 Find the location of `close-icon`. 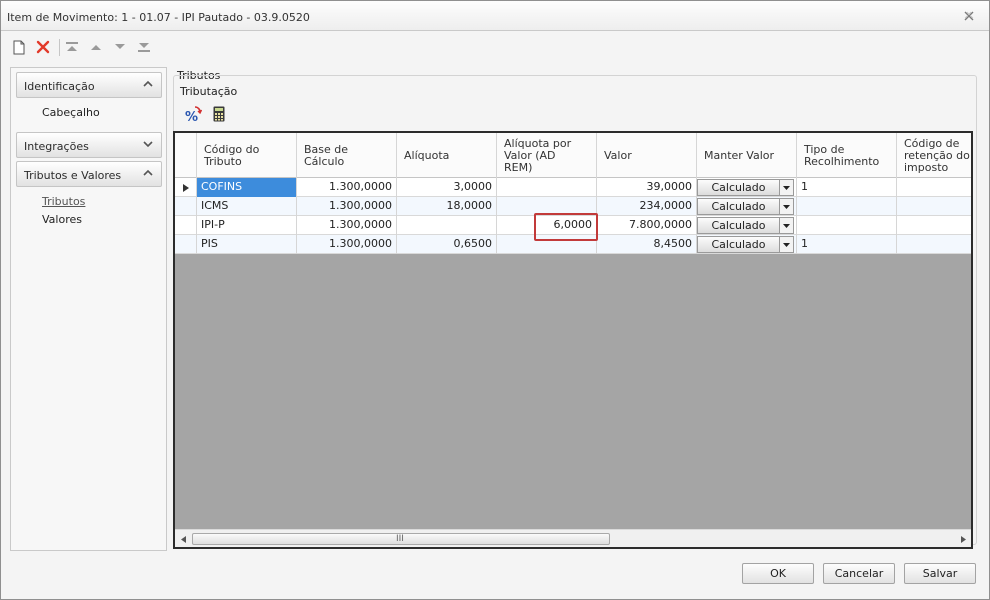

close-icon is located at coordinates (969, 17).